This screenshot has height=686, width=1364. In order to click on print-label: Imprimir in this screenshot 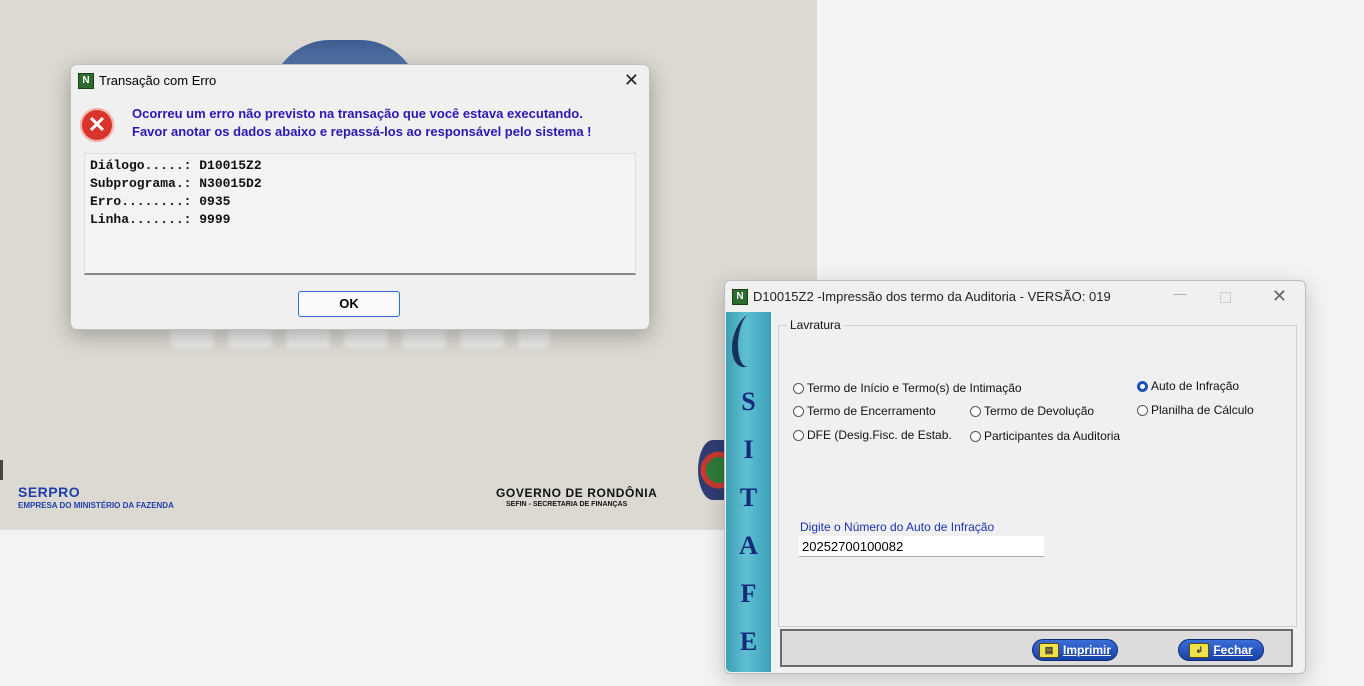, I will do `click(1086, 650)`.